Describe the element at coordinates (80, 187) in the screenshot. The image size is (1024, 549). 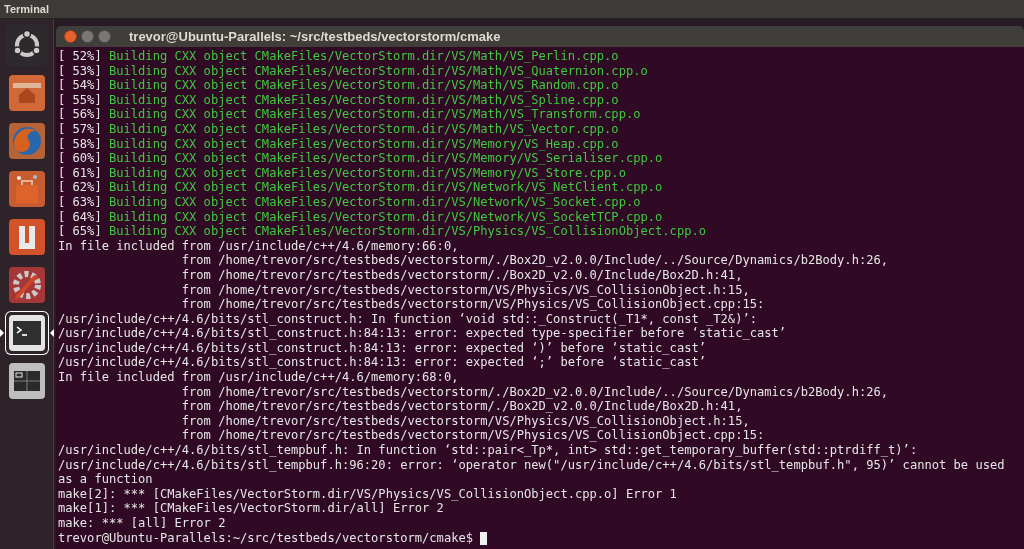
I see `progress-text: [ 62%]` at that location.